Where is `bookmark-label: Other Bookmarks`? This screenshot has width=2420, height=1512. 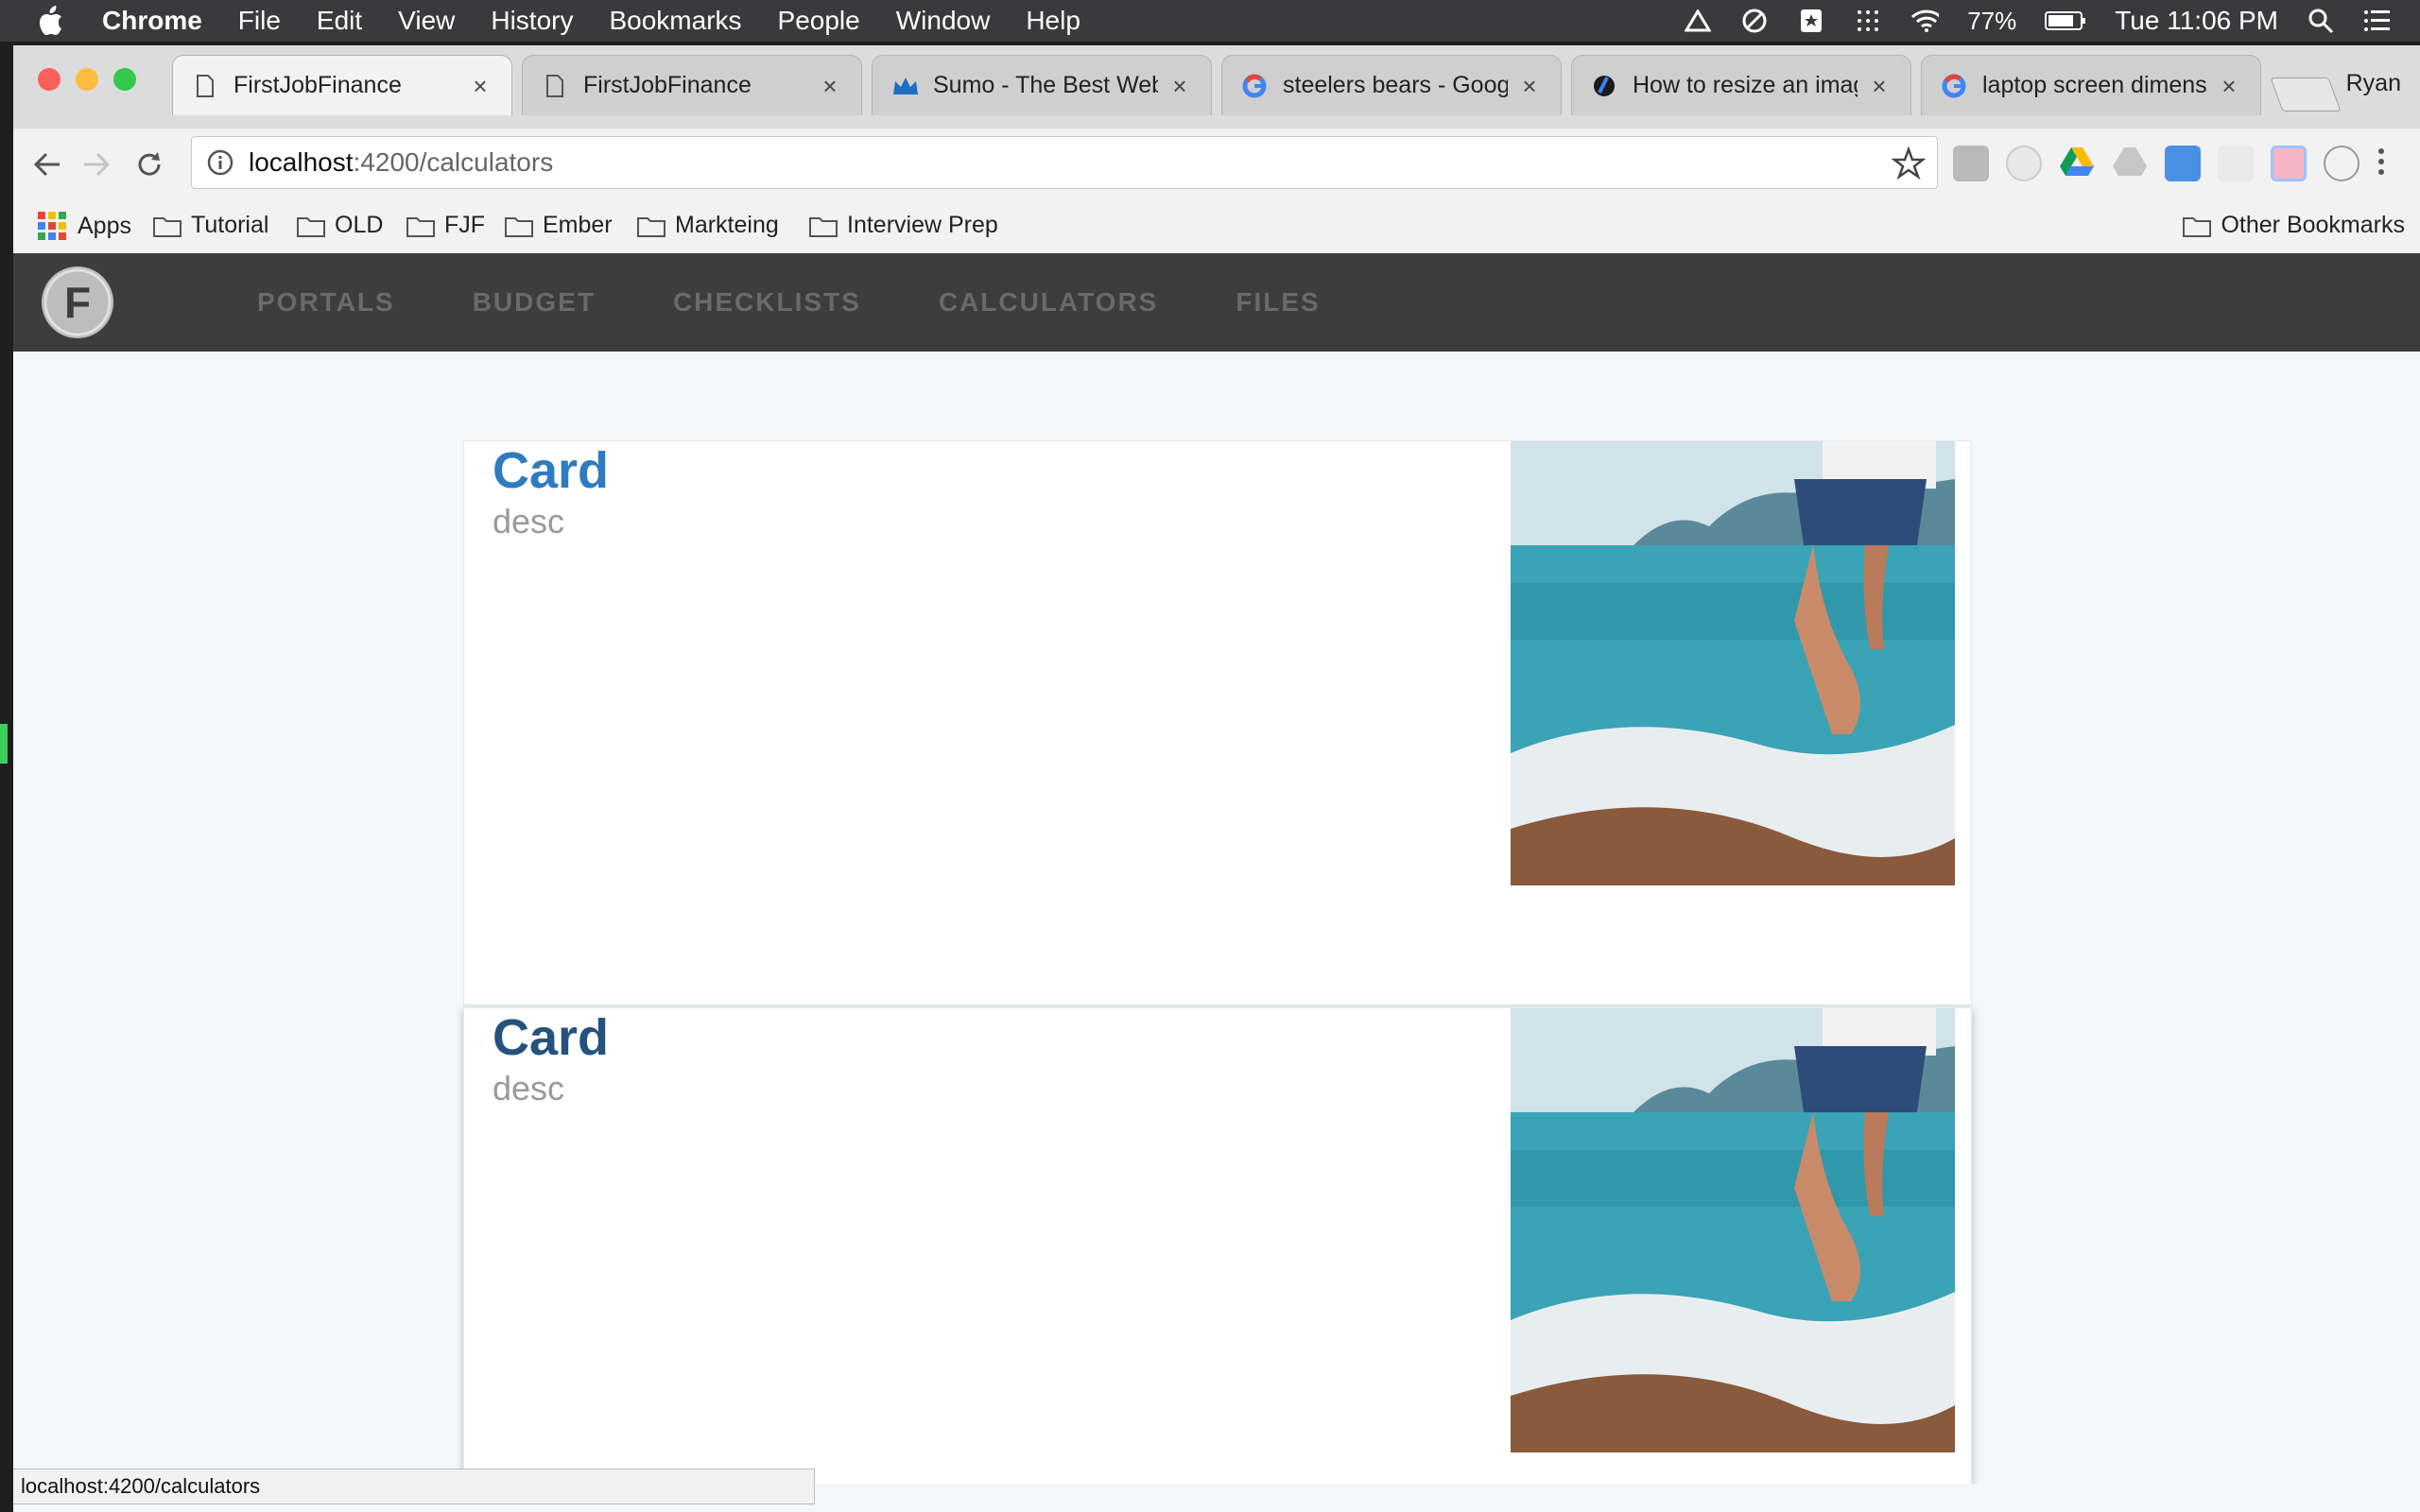 bookmark-label: Other Bookmarks is located at coordinates (2313, 225).